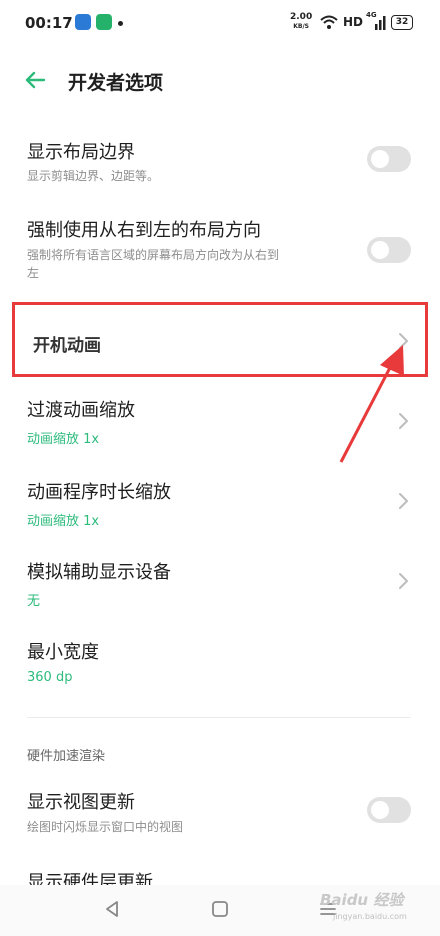 The image size is (440, 936). What do you see at coordinates (353, 22) in the screenshot?
I see `hd-indicator: HD` at bounding box center [353, 22].